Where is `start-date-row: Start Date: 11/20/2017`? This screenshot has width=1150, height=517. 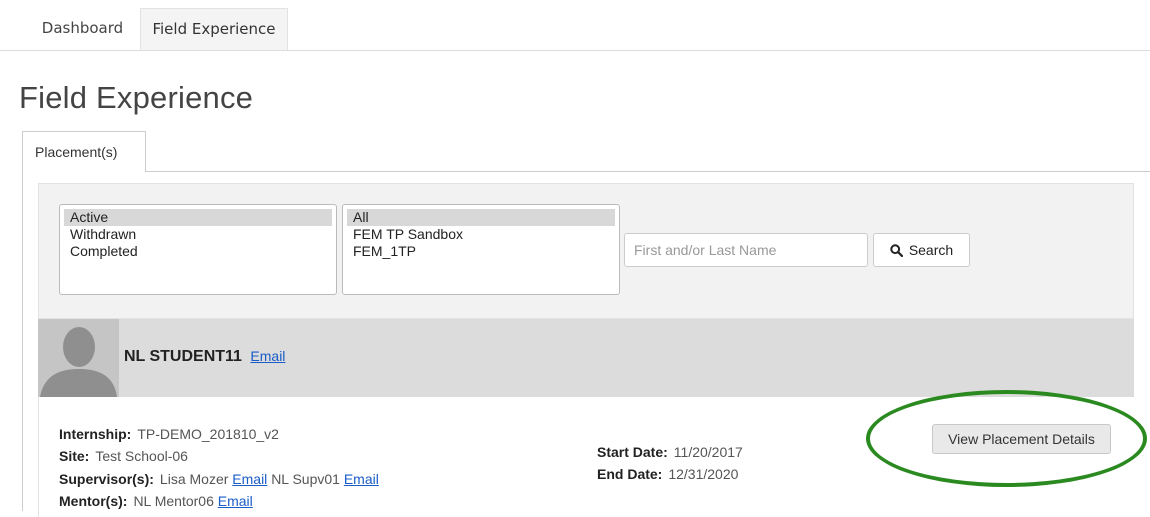
start-date-row: Start Date: 11/20/2017 is located at coordinates (670, 452).